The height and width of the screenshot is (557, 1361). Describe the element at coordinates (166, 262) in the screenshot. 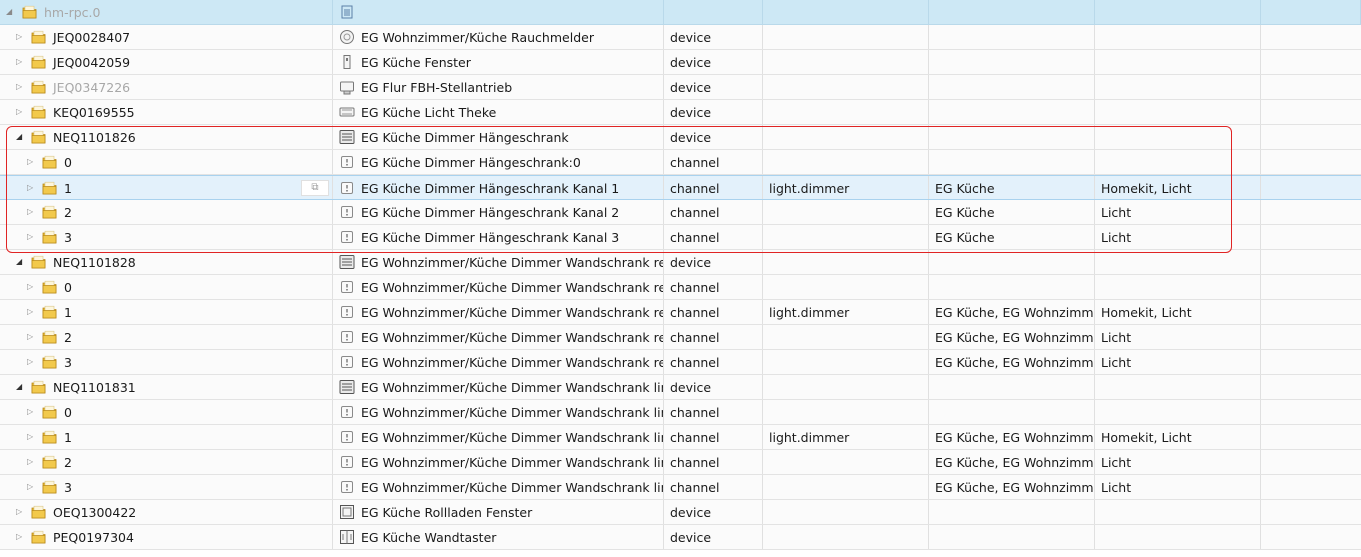

I see `id-cell: ◢ NEQ1101828` at that location.